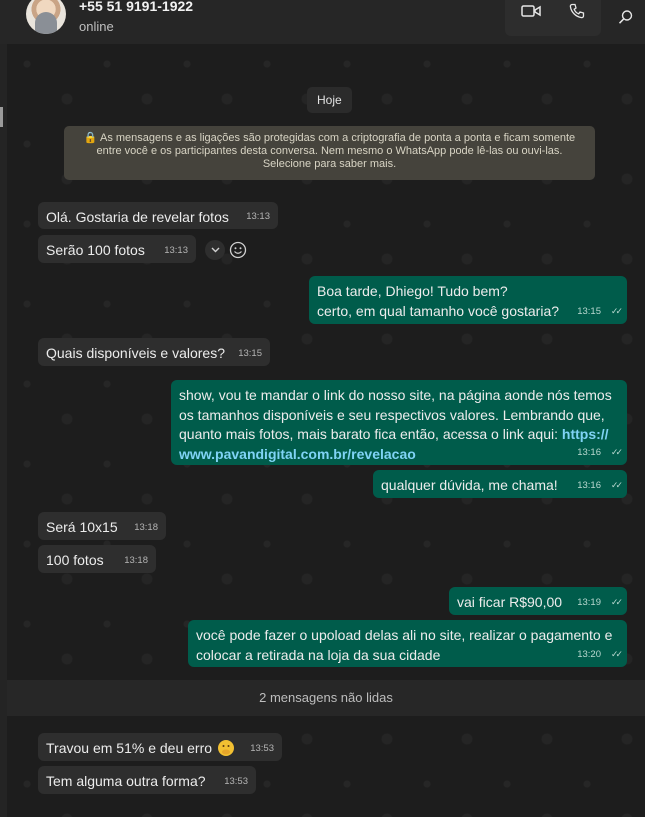  Describe the element at coordinates (135, 353) in the screenshot. I see `message-text: Quais disponíveis e valores?` at that location.